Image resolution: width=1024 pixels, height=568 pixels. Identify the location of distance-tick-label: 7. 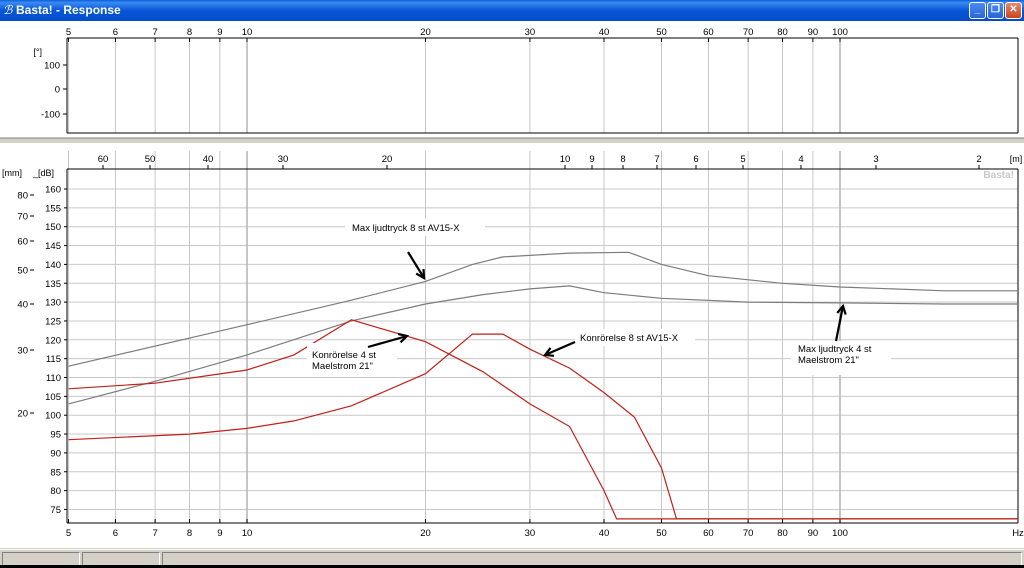
(656, 159).